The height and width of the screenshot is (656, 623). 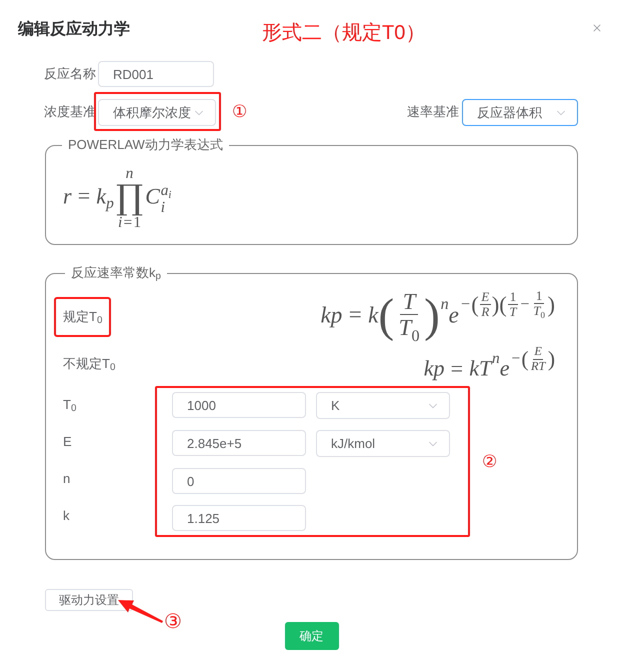 What do you see at coordinates (156, 74) in the screenshot?
I see `reaction-name-input: RD001` at bounding box center [156, 74].